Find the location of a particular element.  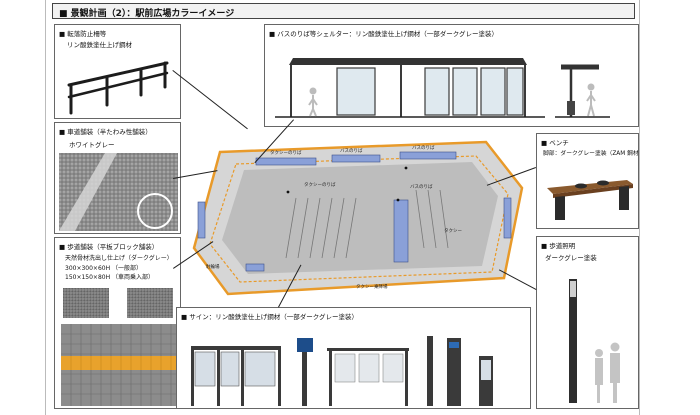

plan-label-bus-stop-3: バスのりば is located at coordinates (421, 186).